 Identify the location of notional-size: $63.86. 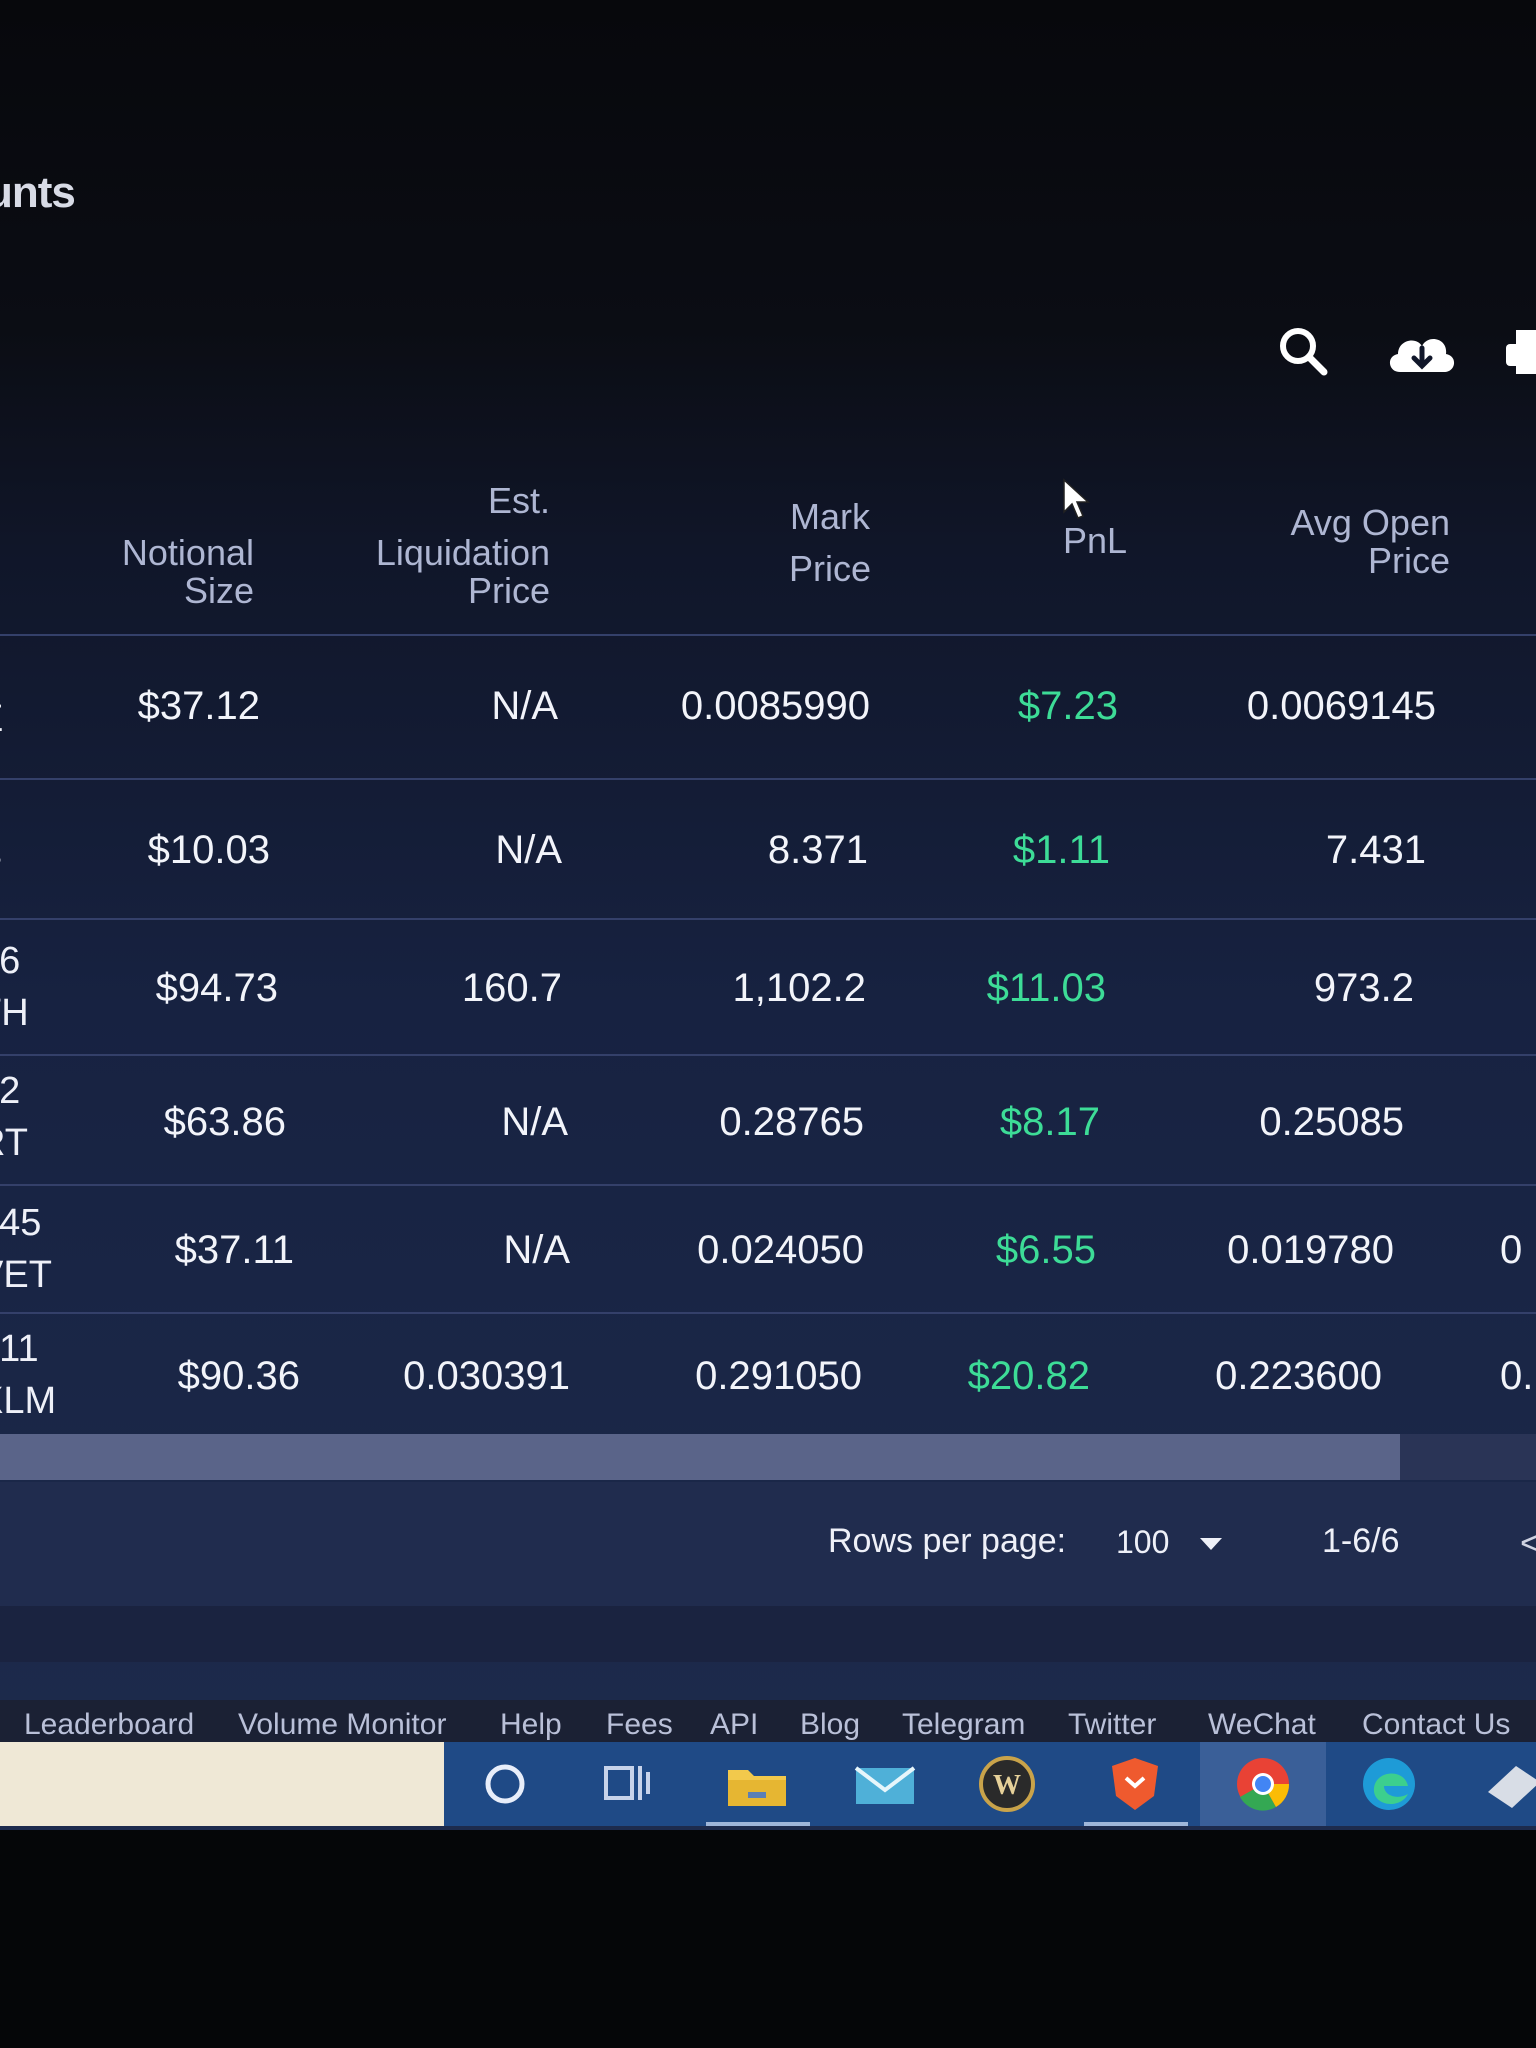
(224, 1122).